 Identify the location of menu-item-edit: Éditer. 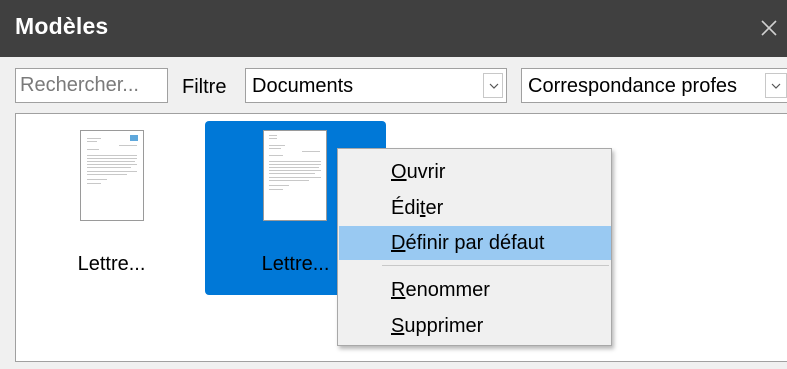
(475, 208).